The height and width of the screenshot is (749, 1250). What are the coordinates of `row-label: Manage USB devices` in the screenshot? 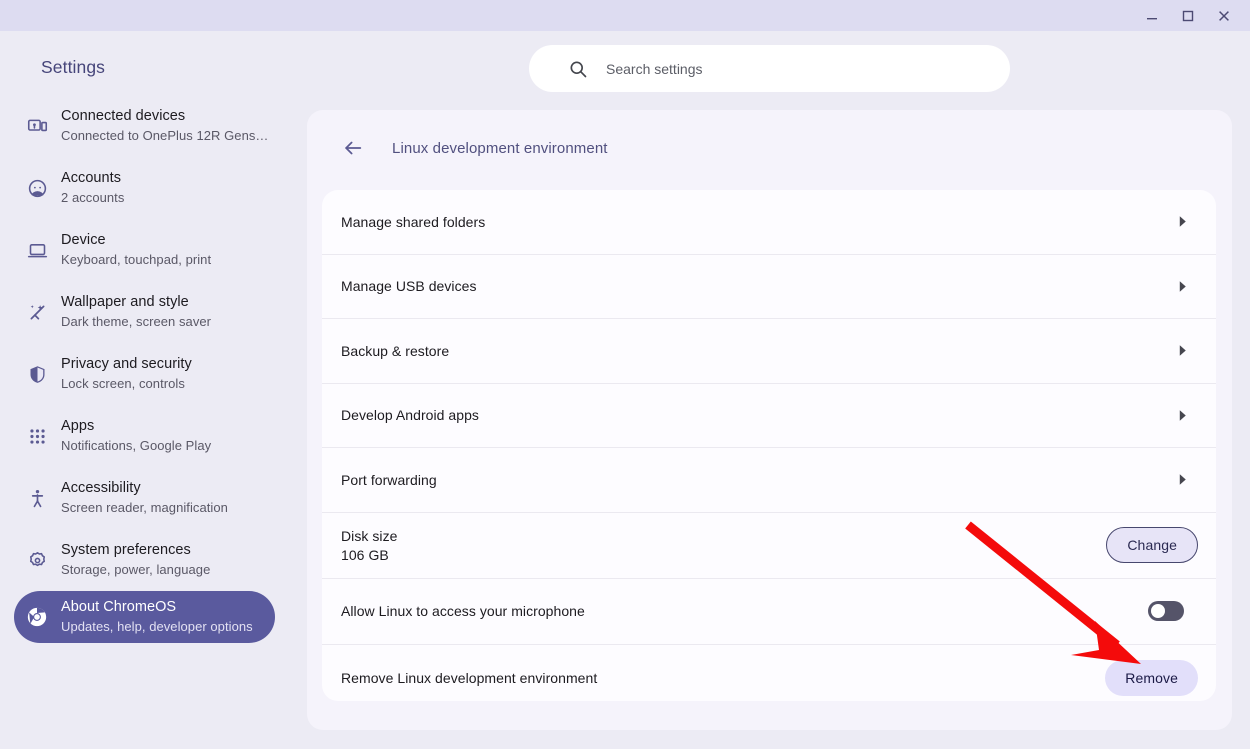 It's located at (409, 286).